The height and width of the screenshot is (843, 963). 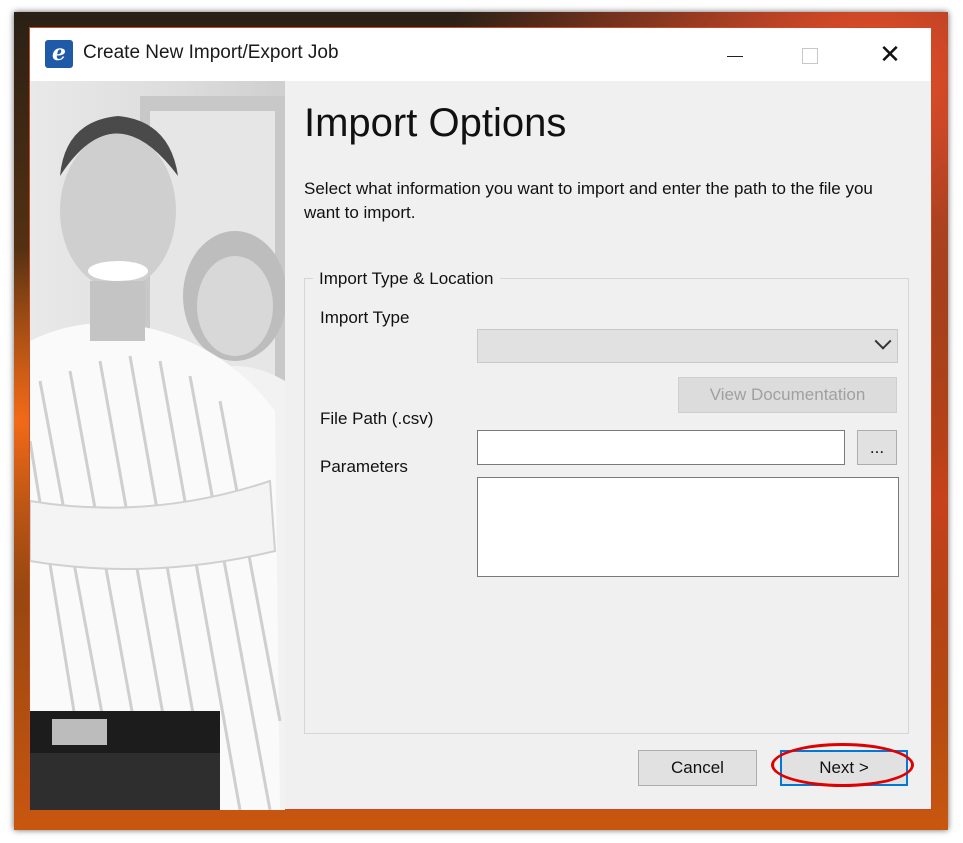 What do you see at coordinates (842, 765) in the screenshot?
I see `next-button-highlight` at bounding box center [842, 765].